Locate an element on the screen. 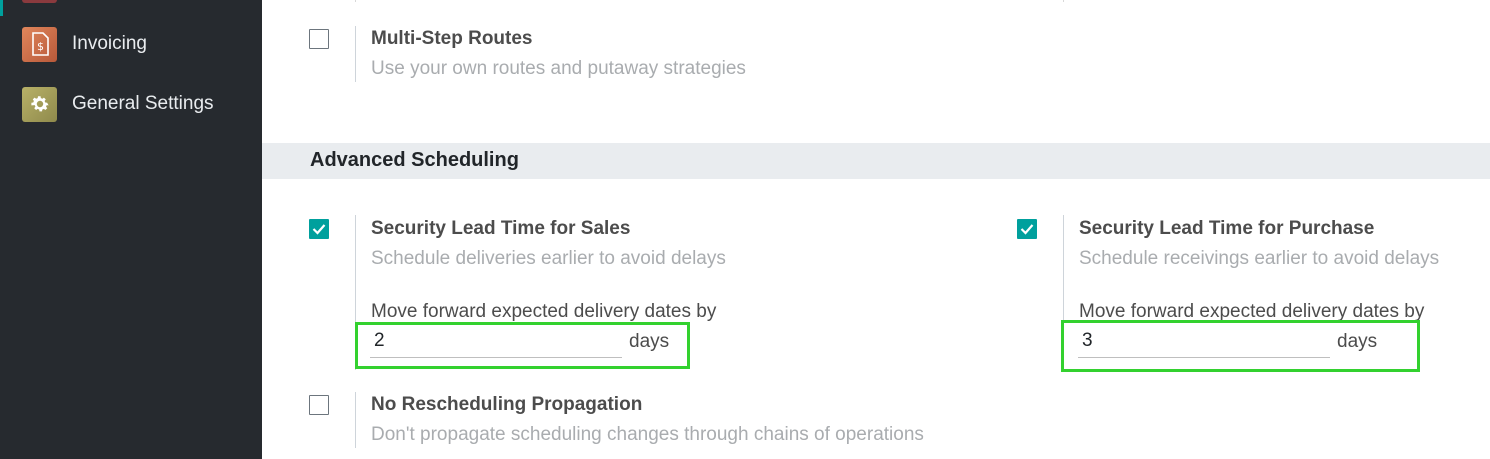 This screenshot has width=1490, height=459. gear-icon is located at coordinates (39, 104).